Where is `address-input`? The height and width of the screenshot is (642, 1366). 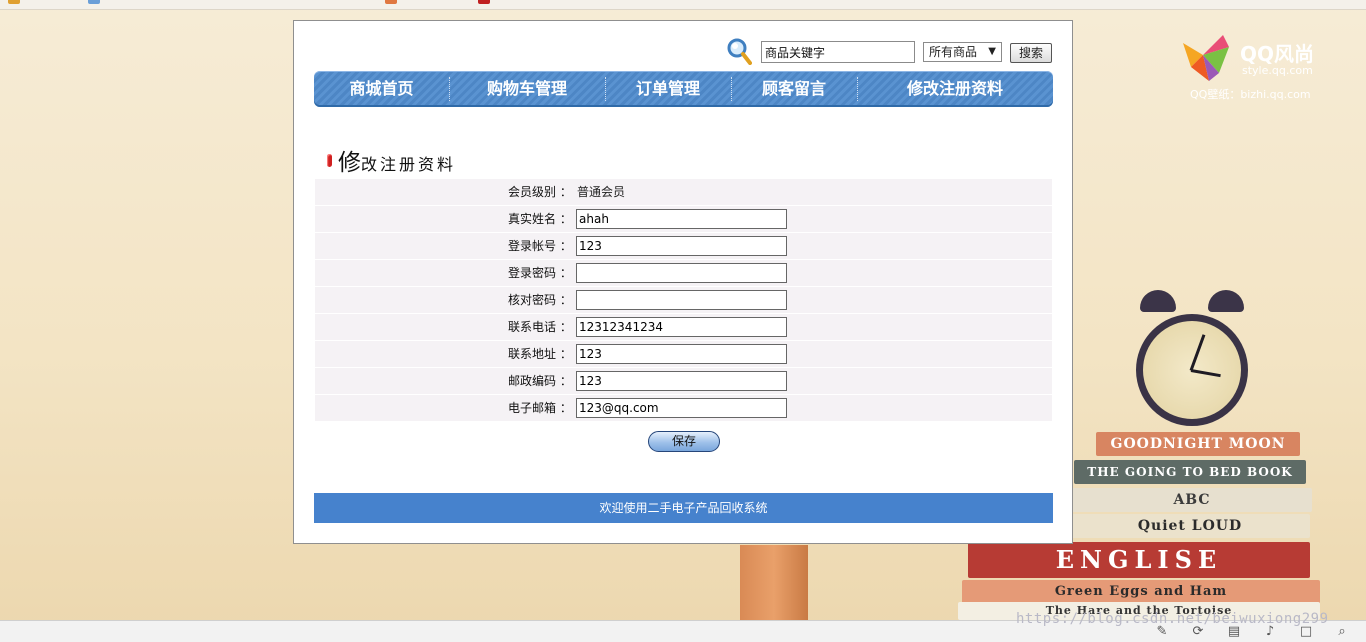
address-input is located at coordinates (681, 354).